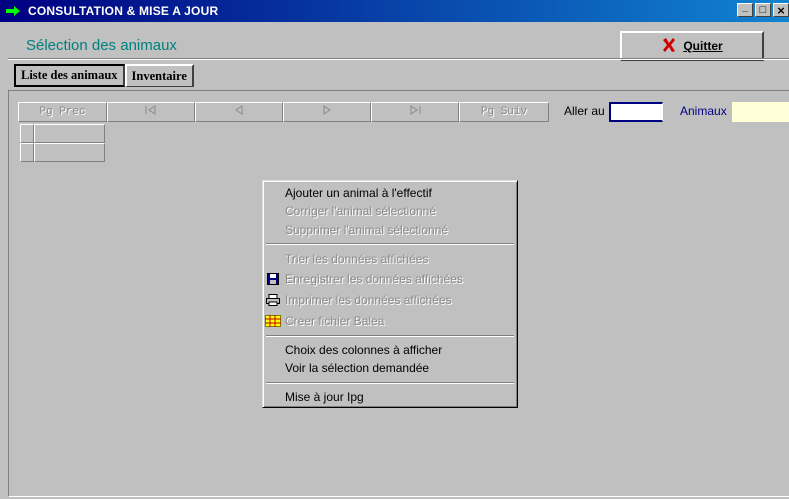 This screenshot has height=499, width=789. I want to click on menu-item-choose-columns: Choix des colonnes à afficher, so click(390, 350).